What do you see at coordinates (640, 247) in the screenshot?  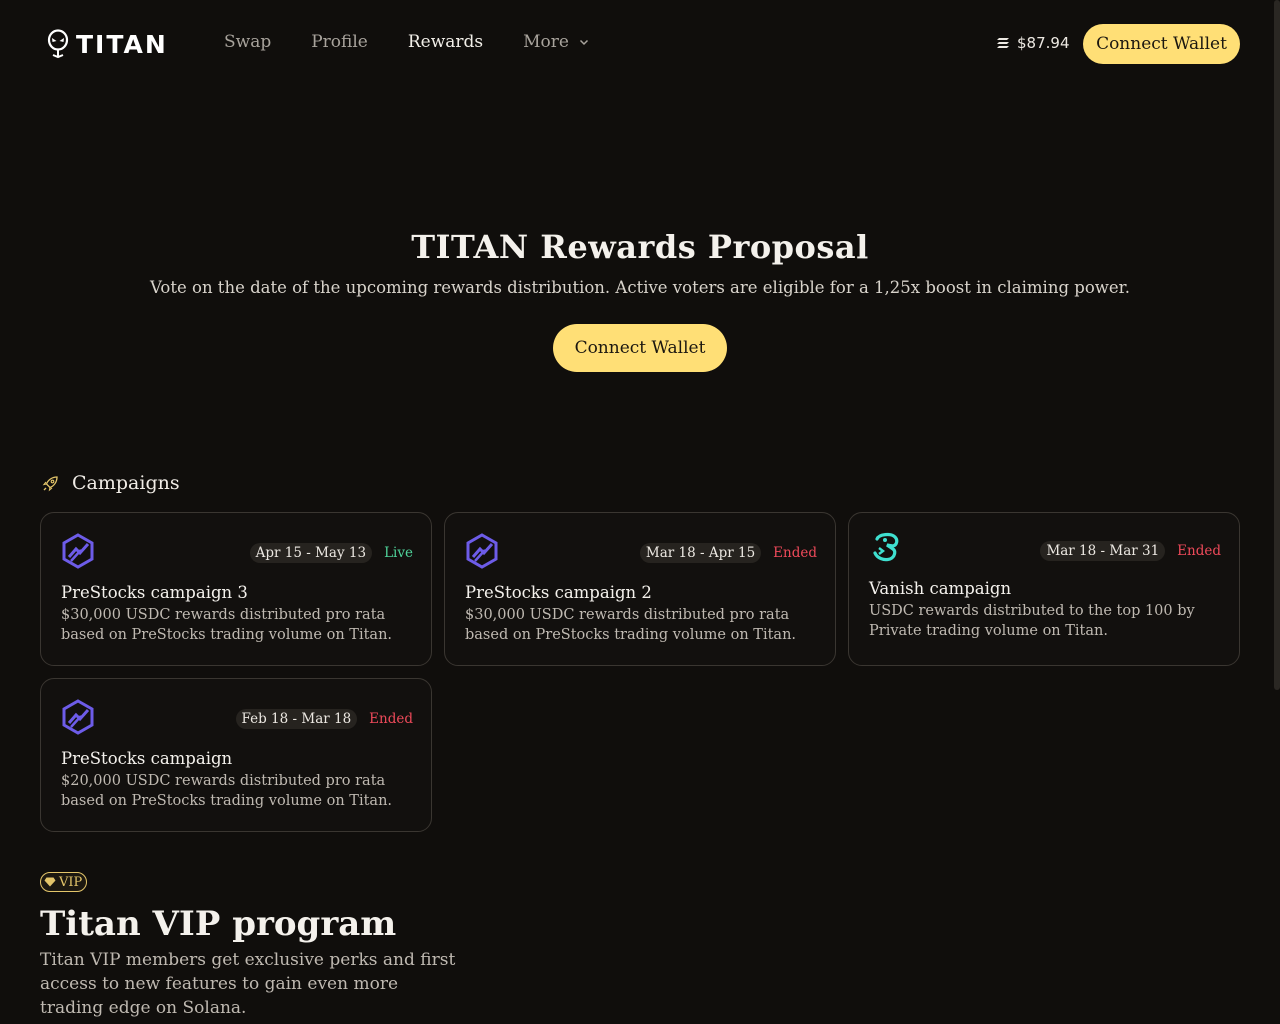 I see `page-title: TITAN Rewards Proposal` at bounding box center [640, 247].